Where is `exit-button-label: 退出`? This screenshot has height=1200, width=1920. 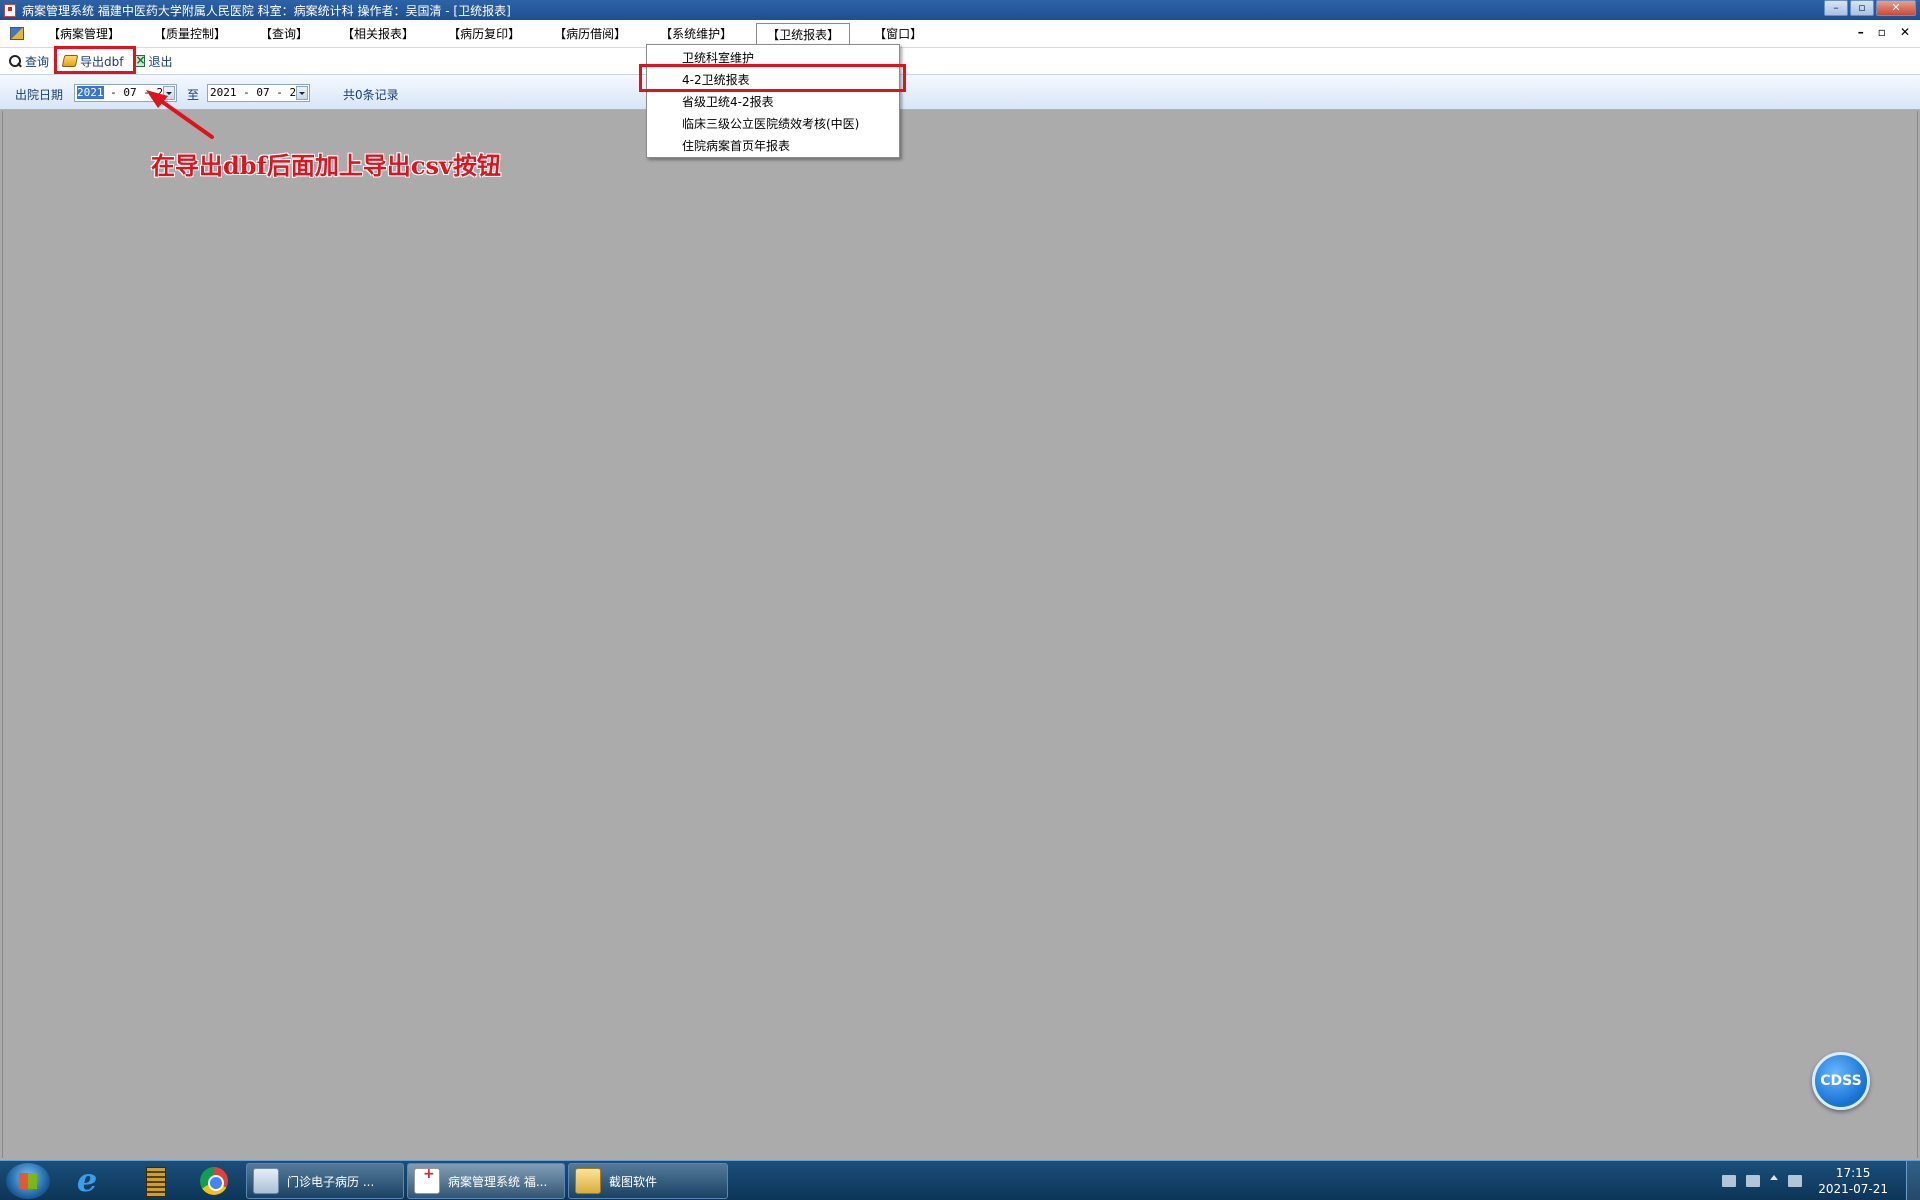
exit-button-label: 退出 is located at coordinates (160, 61).